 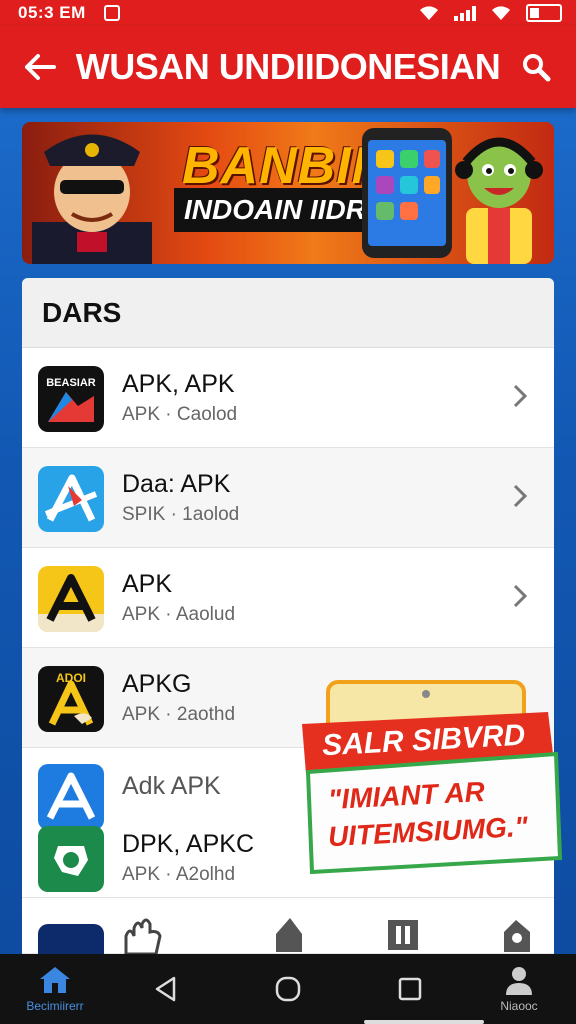 I want to click on search-icon, so click(x=537, y=68).